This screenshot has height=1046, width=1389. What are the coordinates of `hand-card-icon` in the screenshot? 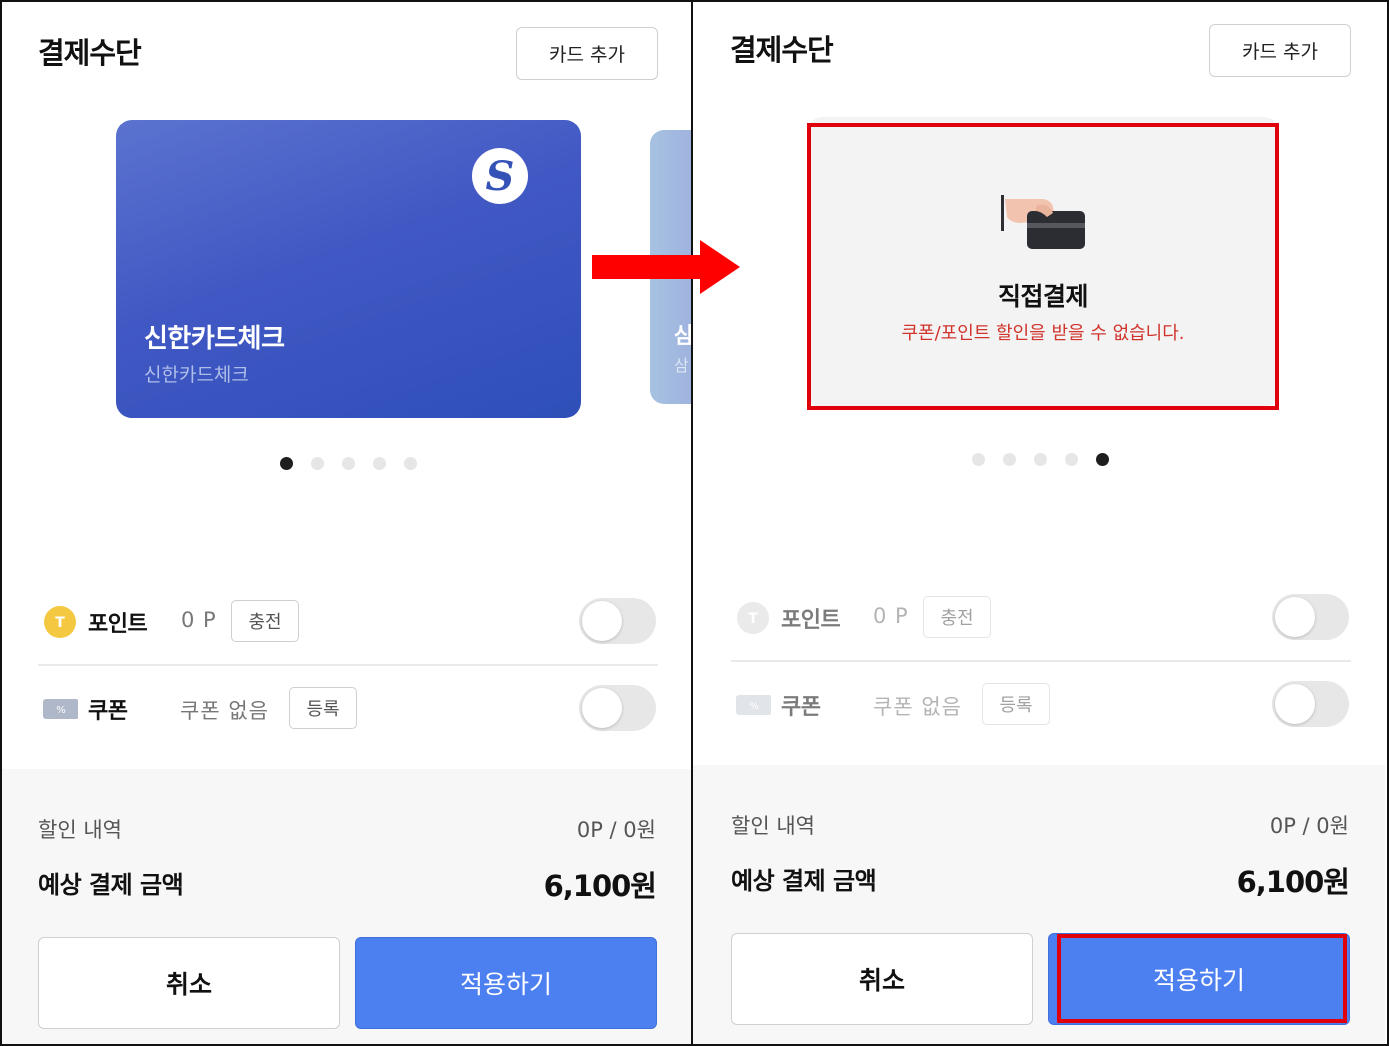 It's located at (1043, 222).